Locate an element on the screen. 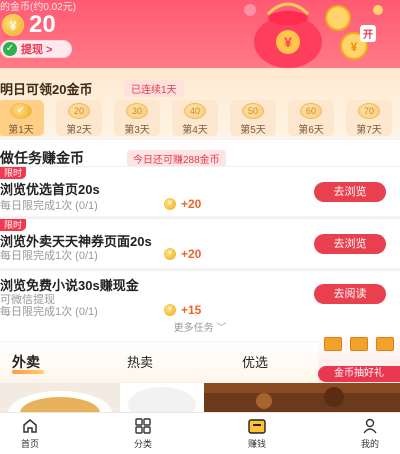 This screenshot has width=400, height=454. read-button: 去阅读 is located at coordinates (350, 294).